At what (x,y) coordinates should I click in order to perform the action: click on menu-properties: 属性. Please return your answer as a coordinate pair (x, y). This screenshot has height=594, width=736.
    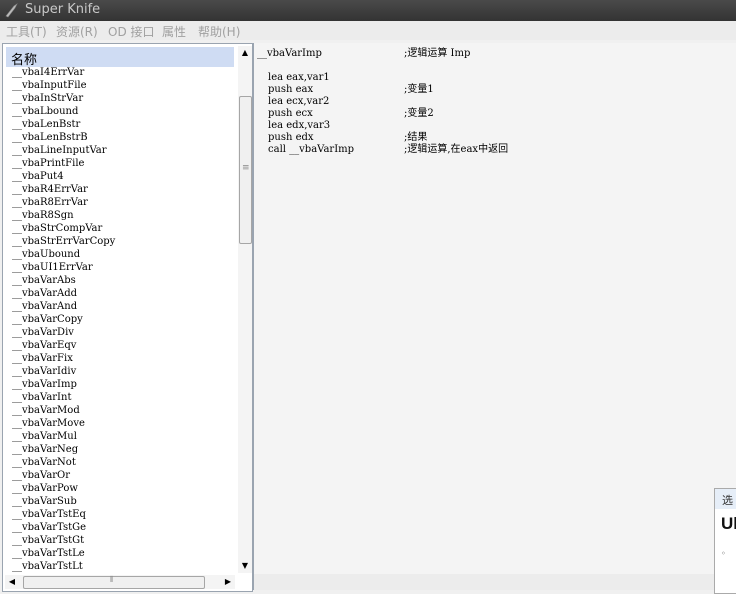
    Looking at the image, I should click on (174, 31).